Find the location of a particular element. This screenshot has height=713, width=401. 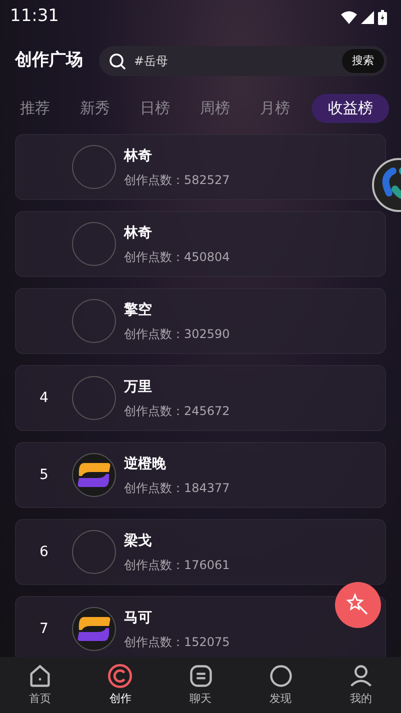

rank-number: 5 is located at coordinates (44, 474).